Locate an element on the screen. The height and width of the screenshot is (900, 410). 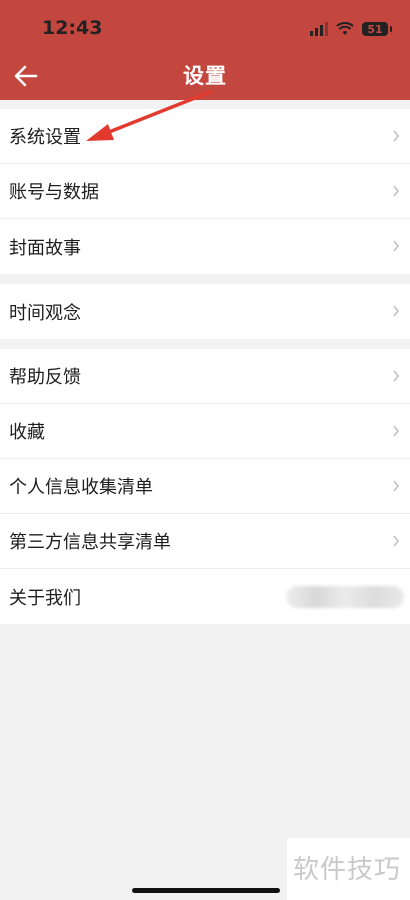
row-account-data: 账号与数据 is located at coordinates (205, 191).